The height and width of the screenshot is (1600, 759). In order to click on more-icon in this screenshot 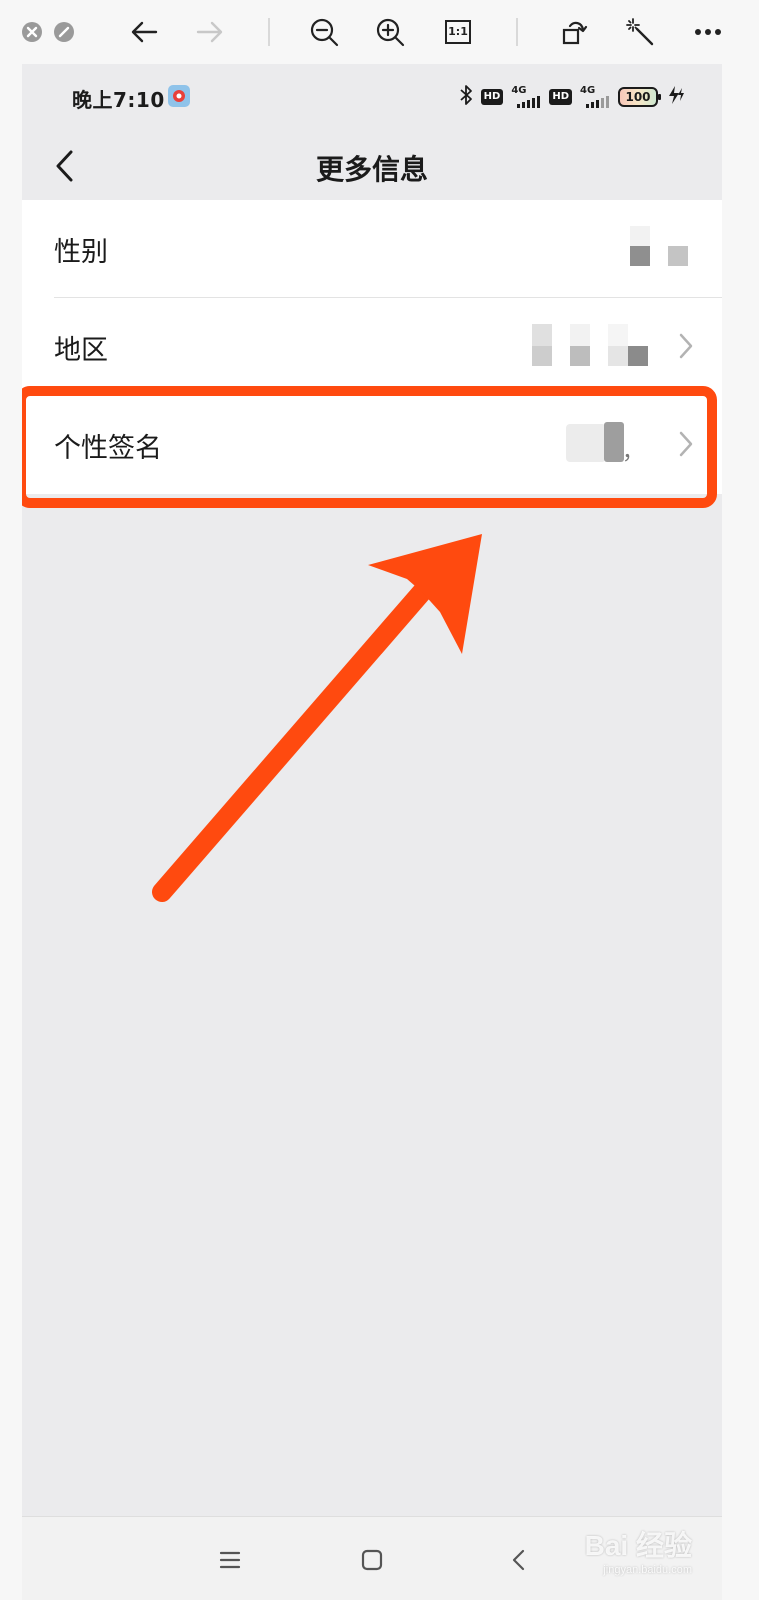, I will do `click(708, 32)`.